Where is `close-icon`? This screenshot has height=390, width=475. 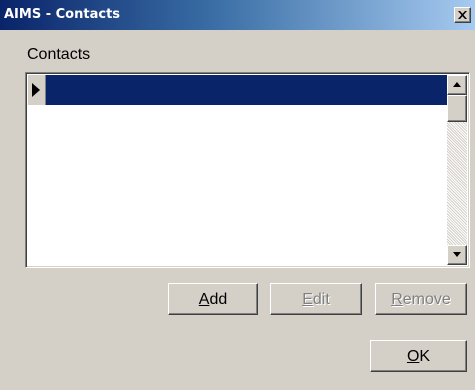 close-icon is located at coordinates (462, 15).